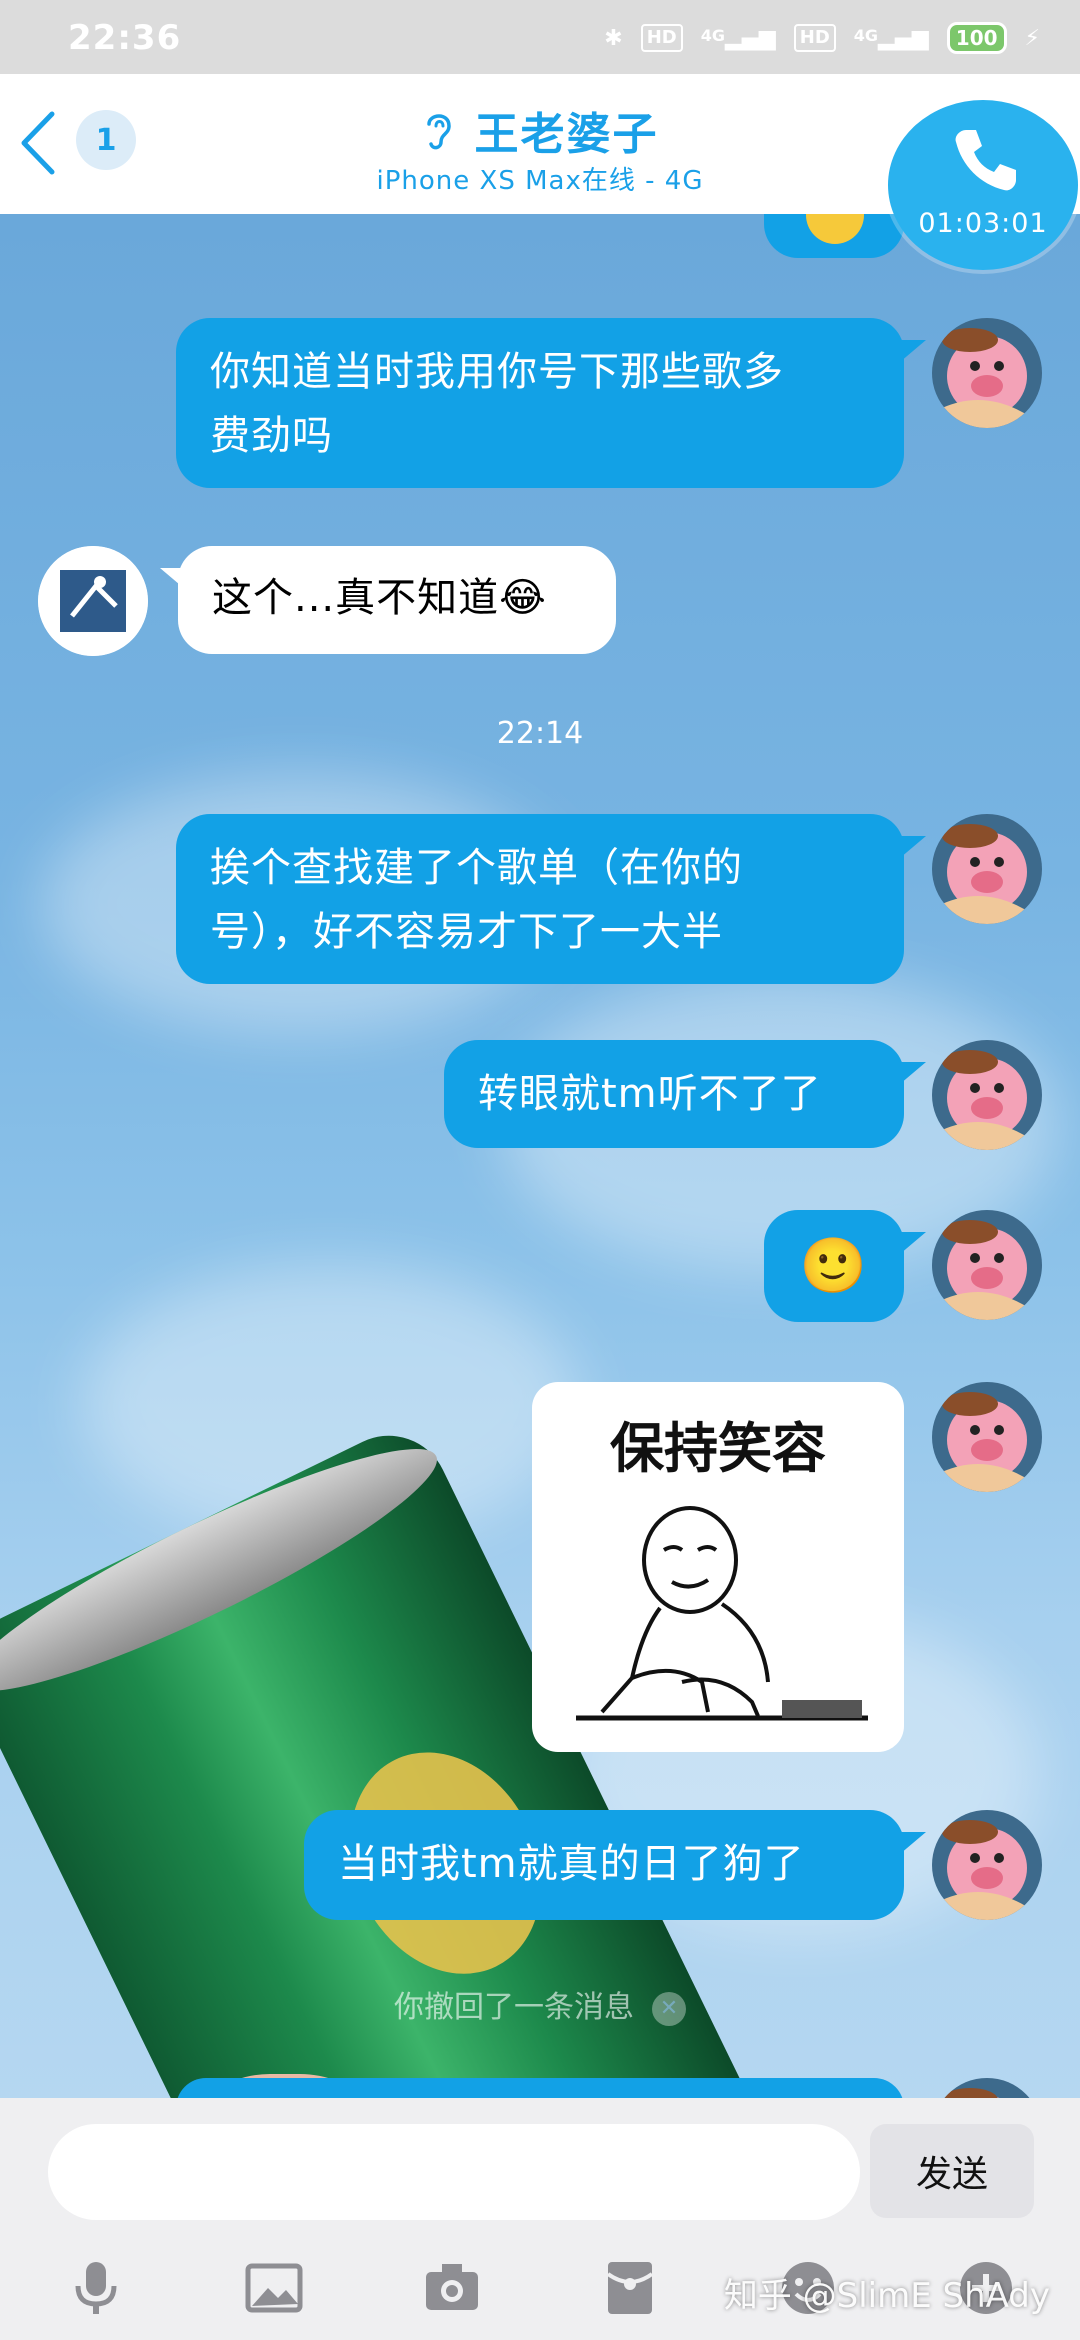 Image resolution: width=1080 pixels, height=2340 pixels. I want to click on message-bubble-outgoing: 当时我tm就真的日了狗了, so click(604, 1865).